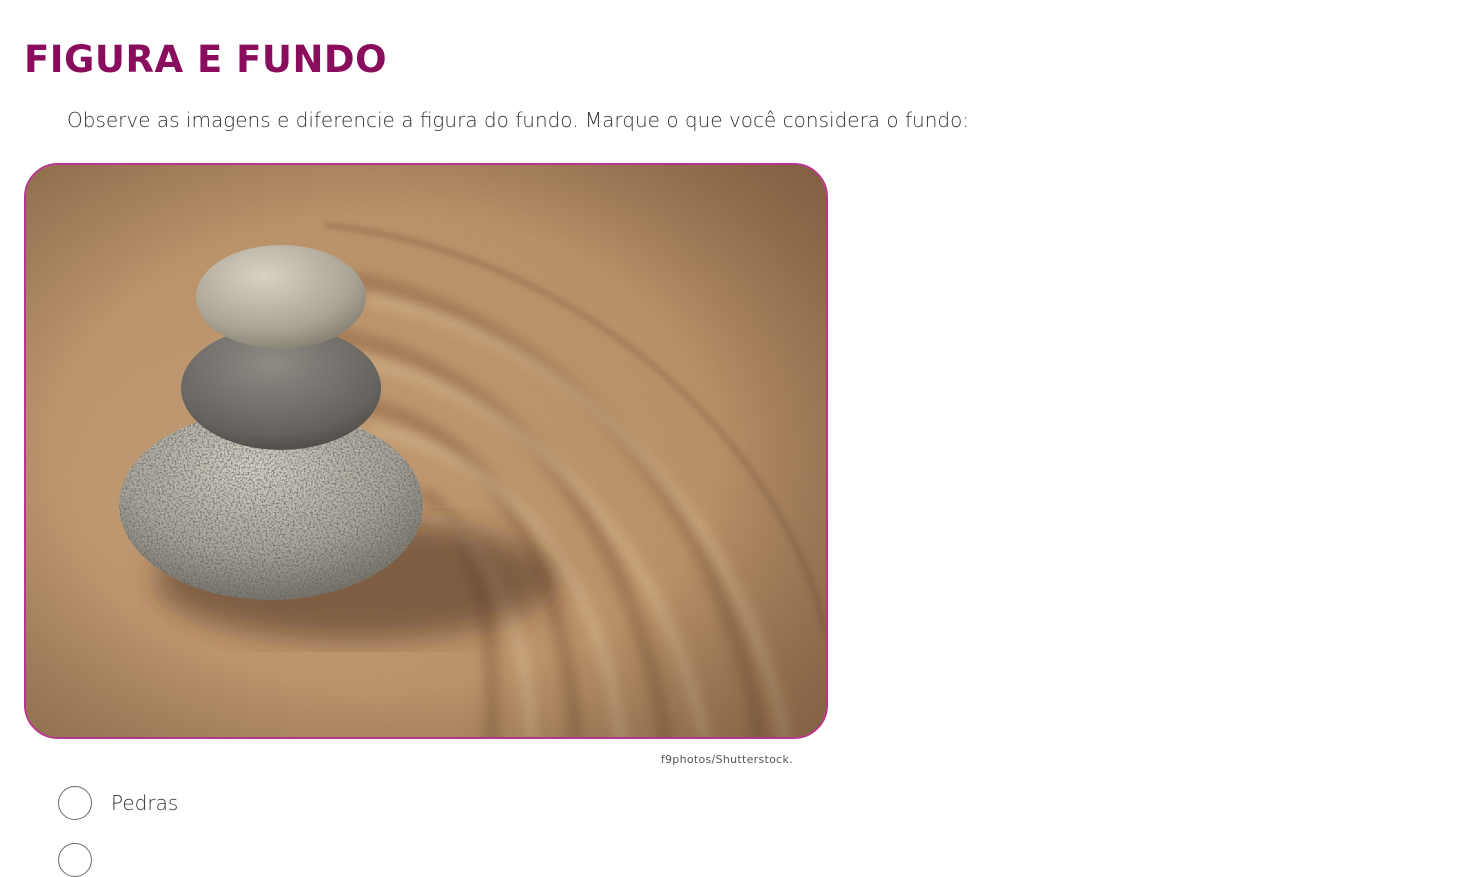 The height and width of the screenshot is (877, 1460). Describe the element at coordinates (206, 59) in the screenshot. I see `page-title: FIGURA E FUNDO` at that location.